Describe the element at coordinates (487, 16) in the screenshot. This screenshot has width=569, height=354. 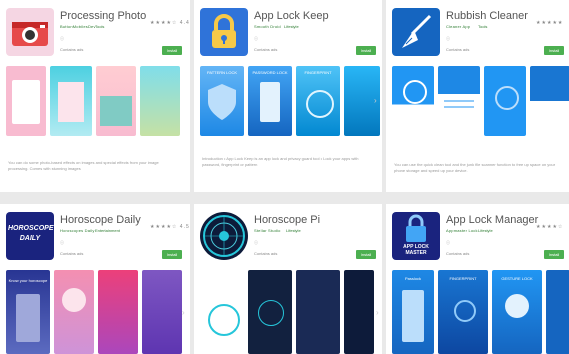
I see `app-title: Rubbish Cleaner` at that location.